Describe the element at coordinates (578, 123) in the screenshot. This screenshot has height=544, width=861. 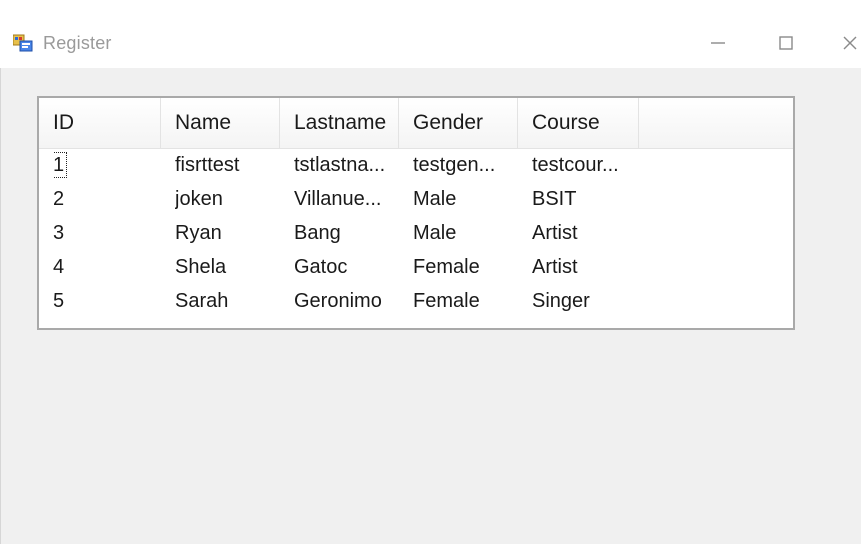
I see `column-header-course: Course` at that location.